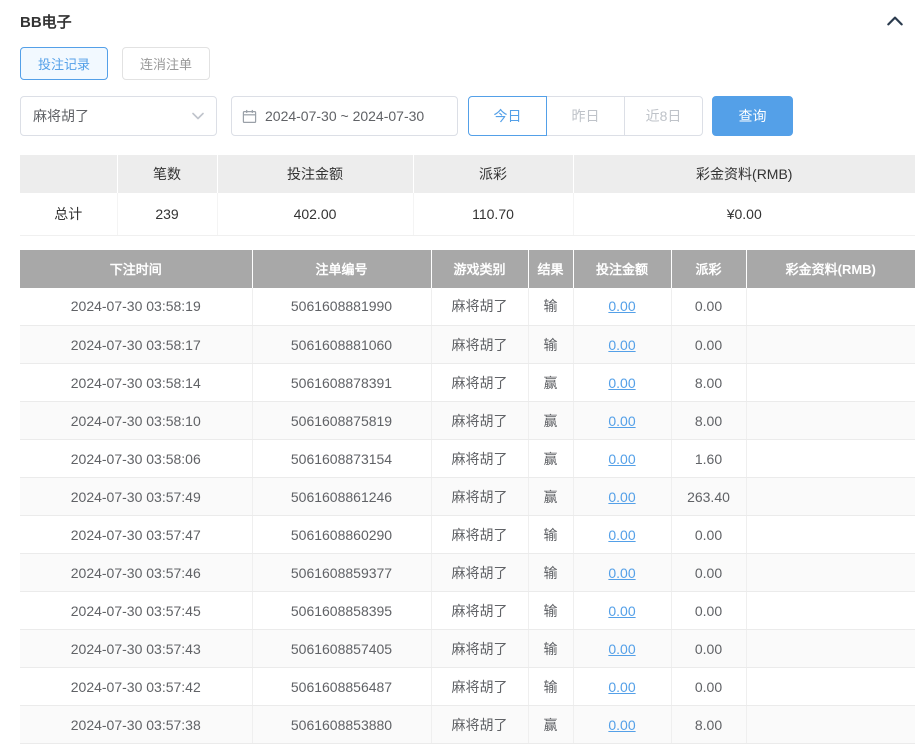  Describe the element at coordinates (467, 63) in the screenshot. I see `record-type-tabs: 投注记录 连消注单` at that location.